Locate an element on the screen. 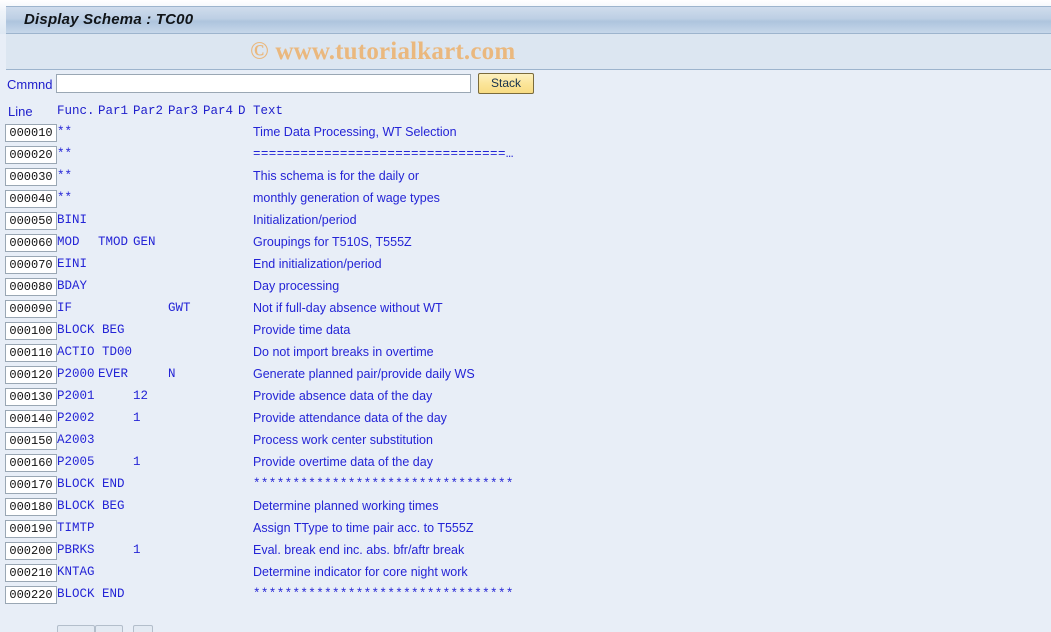 The image size is (1051, 632). schema-cell-func: IF is located at coordinates (64, 308).